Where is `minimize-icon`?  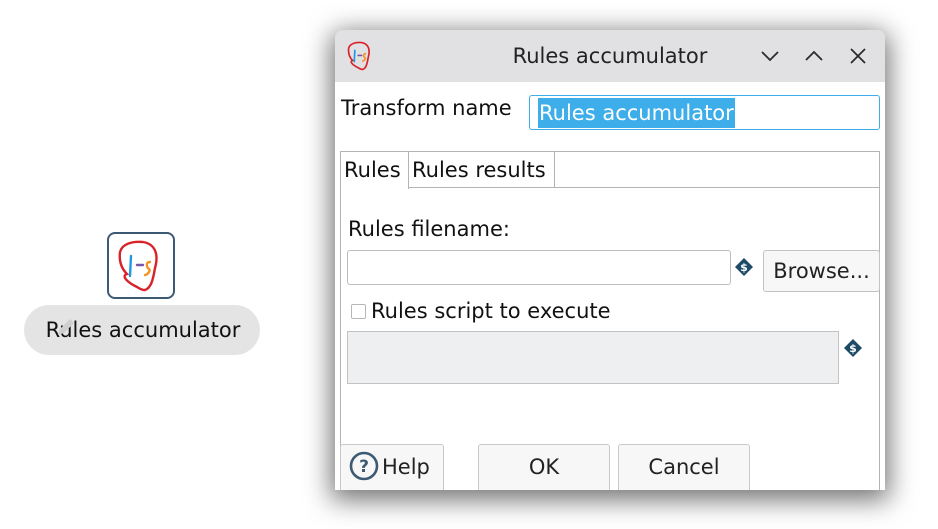
minimize-icon is located at coordinates (770, 56).